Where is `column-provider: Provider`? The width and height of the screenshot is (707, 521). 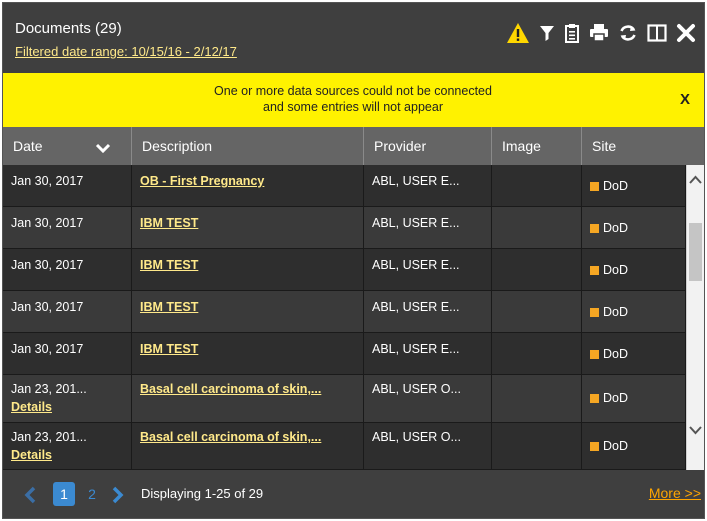 column-provider: Provider is located at coordinates (428, 146).